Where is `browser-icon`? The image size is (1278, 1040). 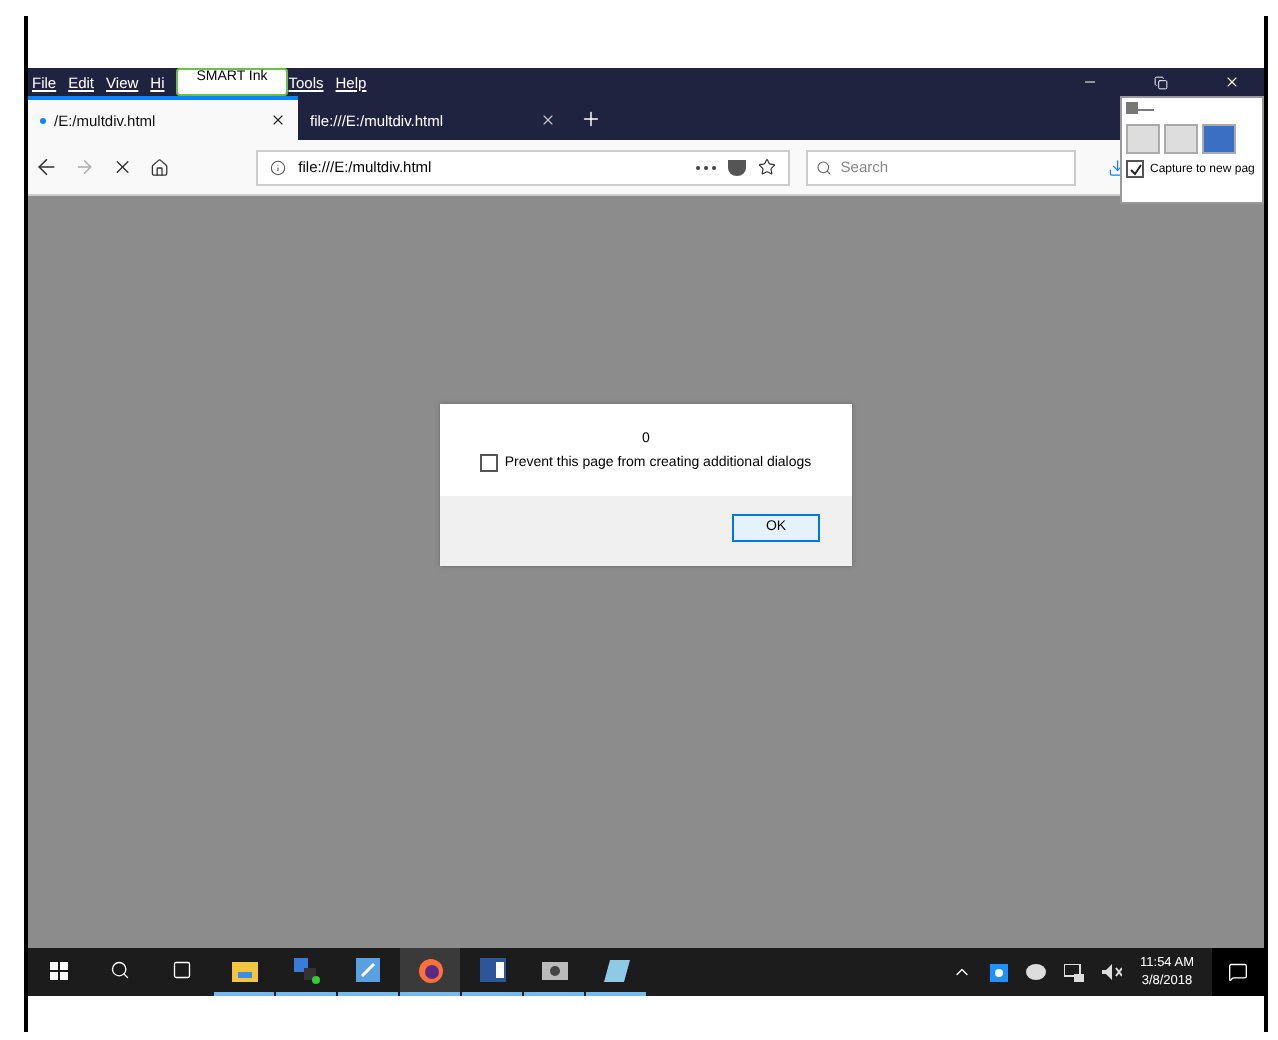
browser-icon is located at coordinates (430, 970).